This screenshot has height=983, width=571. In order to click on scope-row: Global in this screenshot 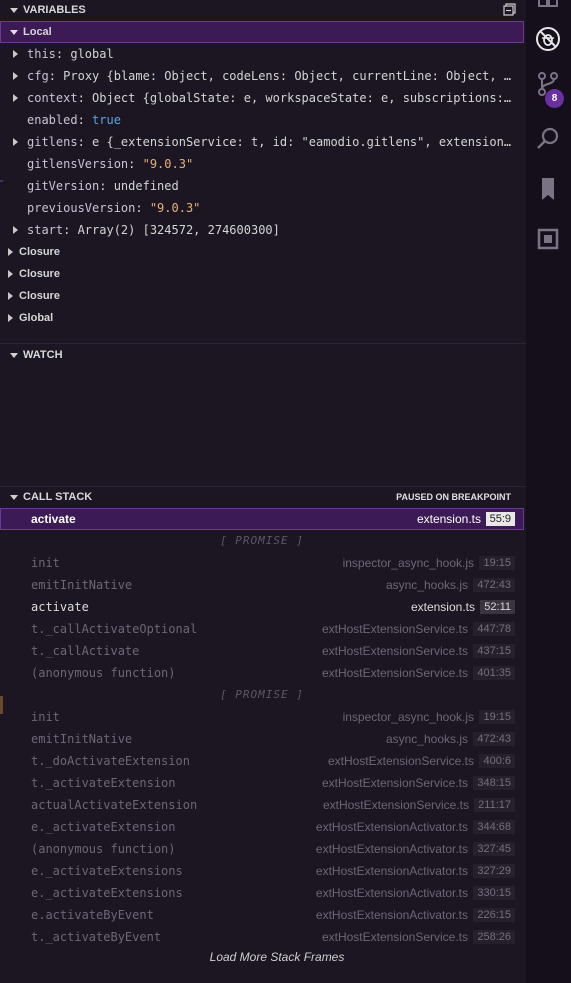, I will do `click(262, 318)`.